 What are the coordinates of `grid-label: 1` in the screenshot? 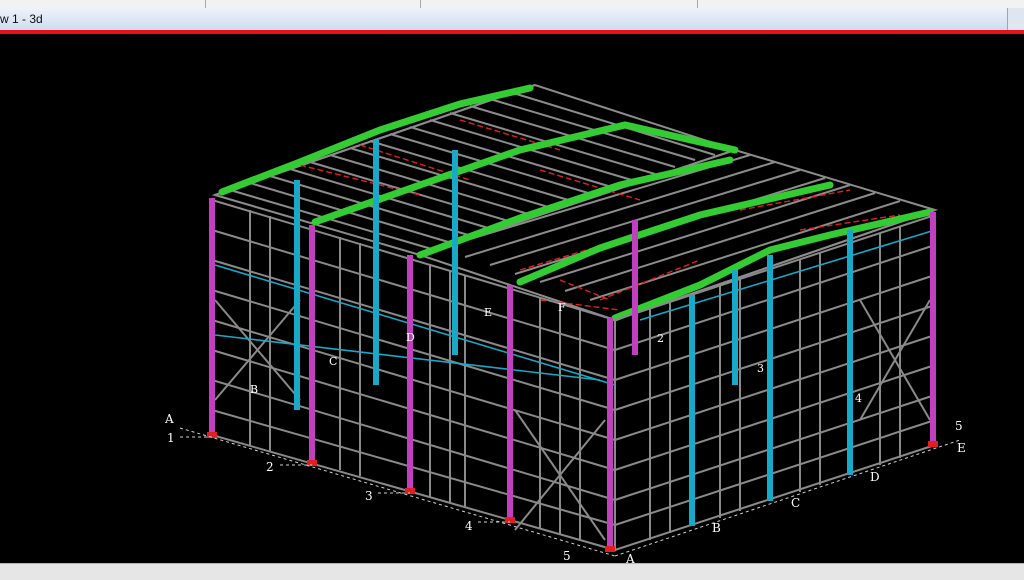 It's located at (171, 438).